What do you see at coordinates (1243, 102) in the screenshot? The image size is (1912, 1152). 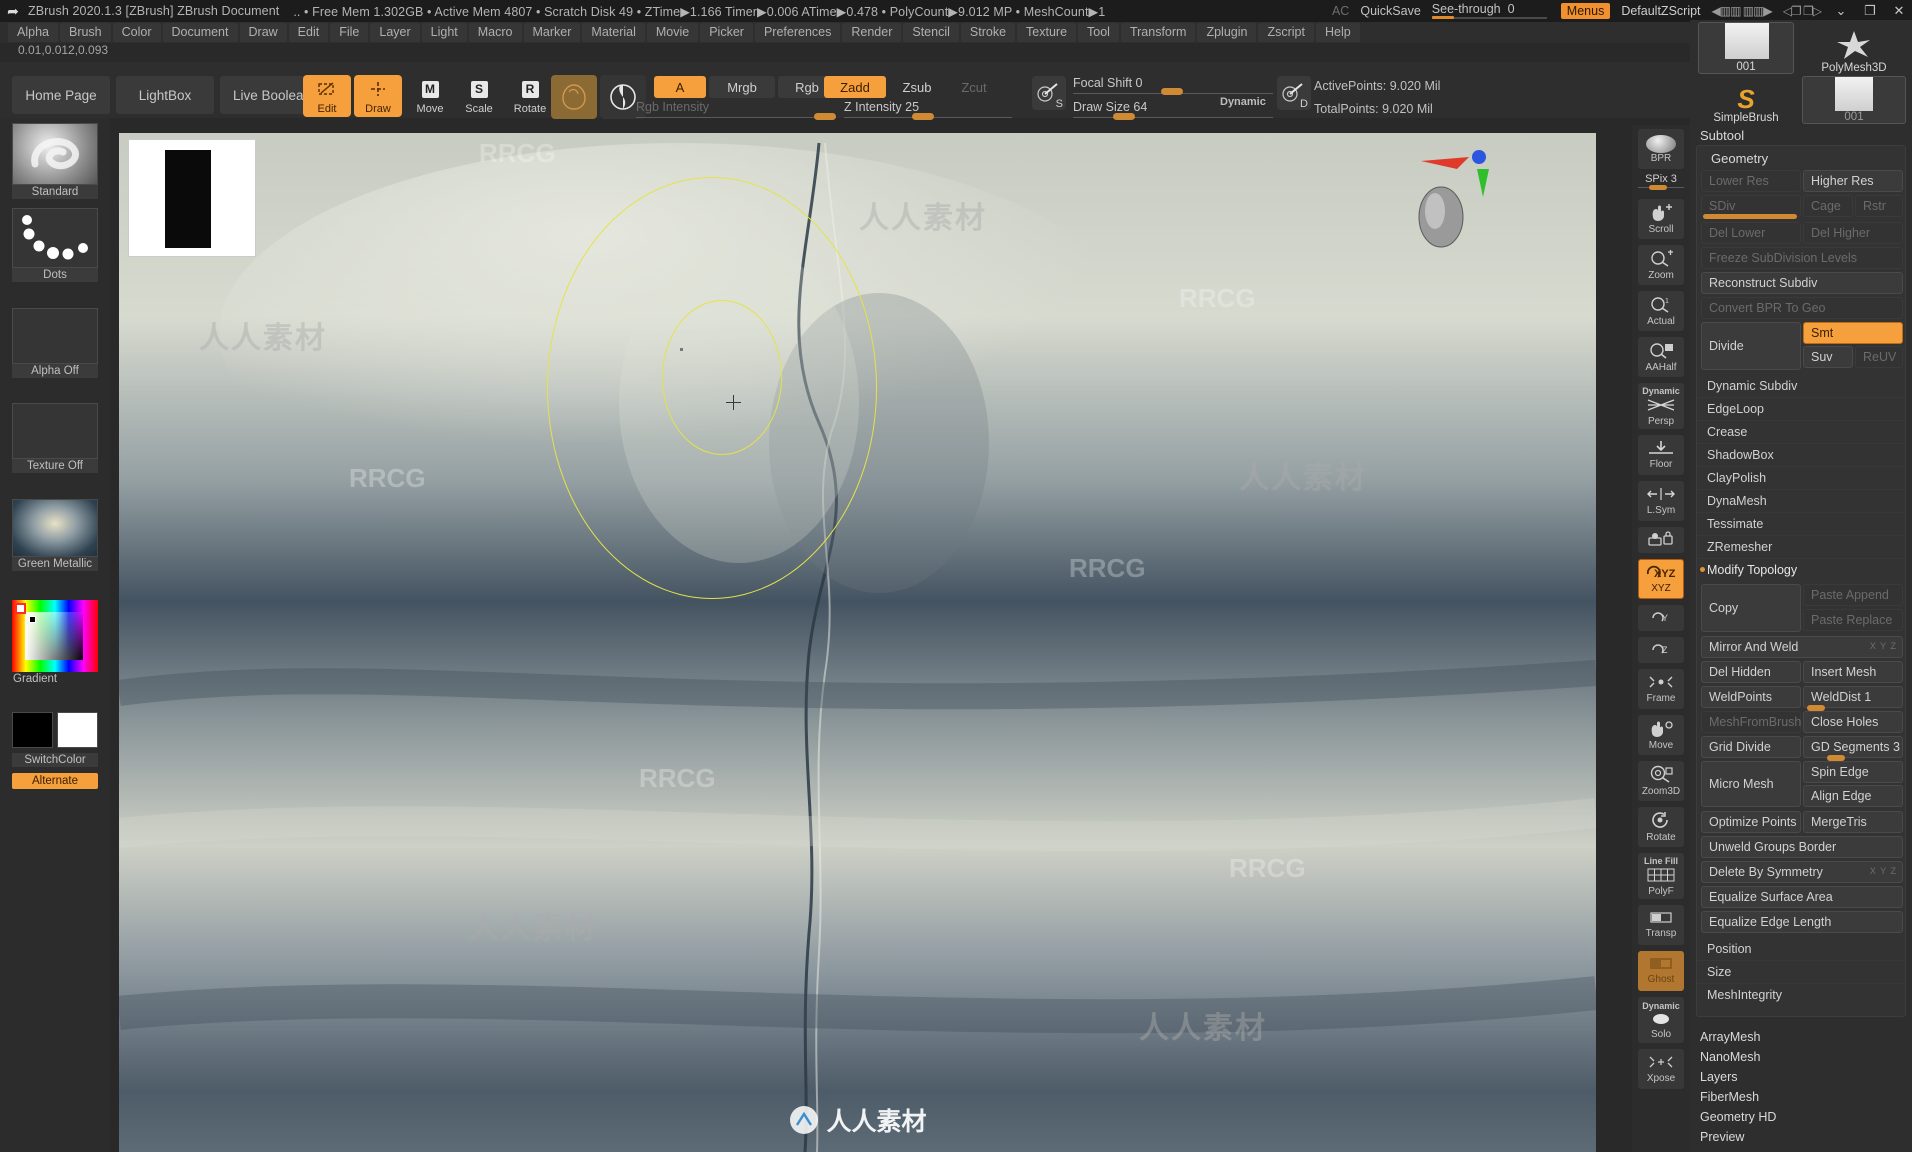 I see `dynamic-label: Dynamic` at bounding box center [1243, 102].